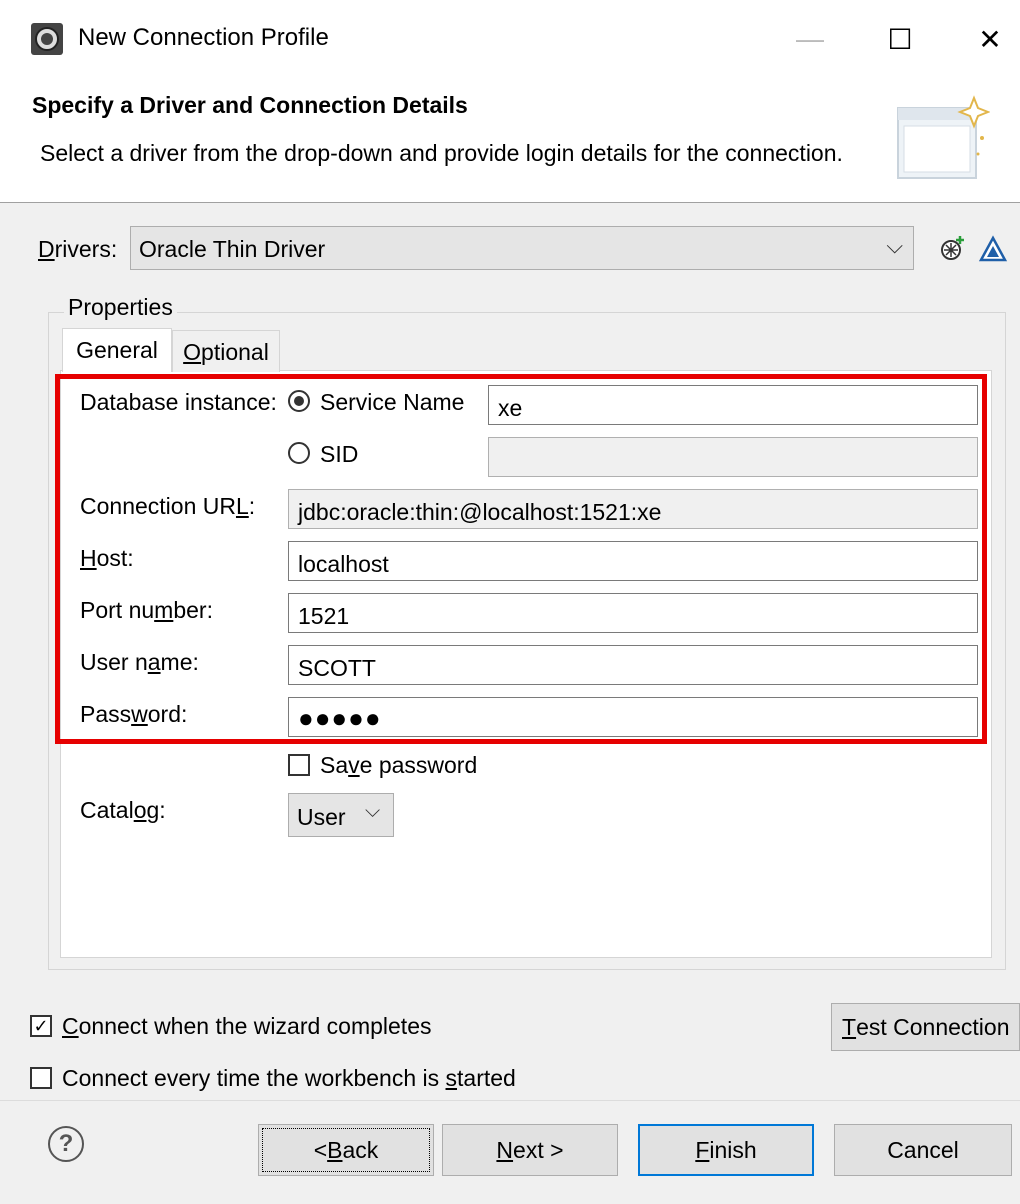 The height and width of the screenshot is (1204, 1020). What do you see at coordinates (232, 249) in the screenshot?
I see `drivers-selected: Oracle Thin Driver` at bounding box center [232, 249].